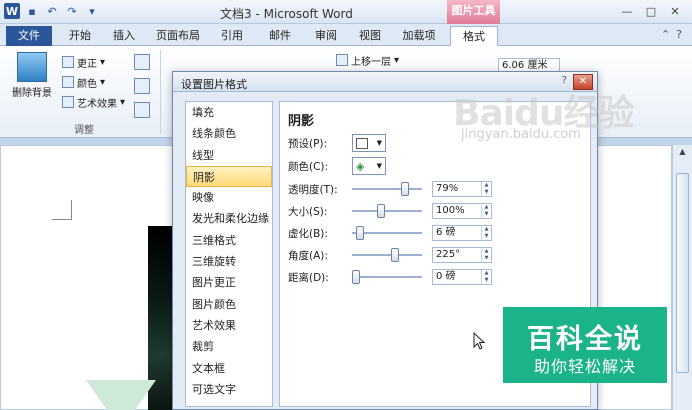  Describe the element at coordinates (462, 277) in the screenshot. I see `distance-spinner: 0 磅 ▲ ▼` at that location.